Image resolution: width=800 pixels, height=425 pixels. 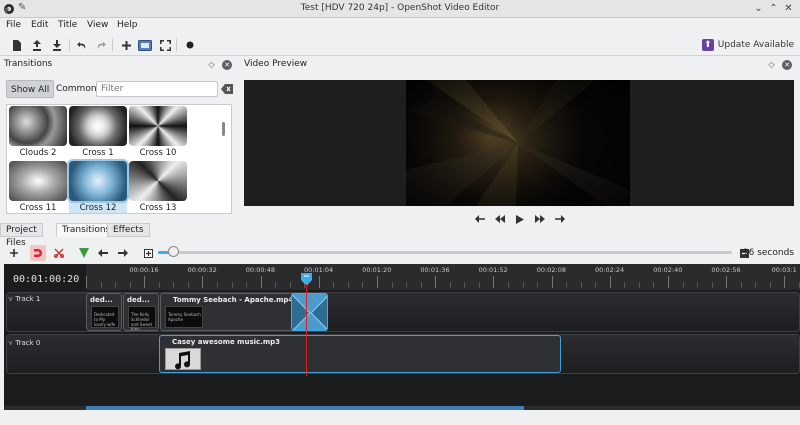 I want to click on import-files-icon, so click(x=126, y=45).